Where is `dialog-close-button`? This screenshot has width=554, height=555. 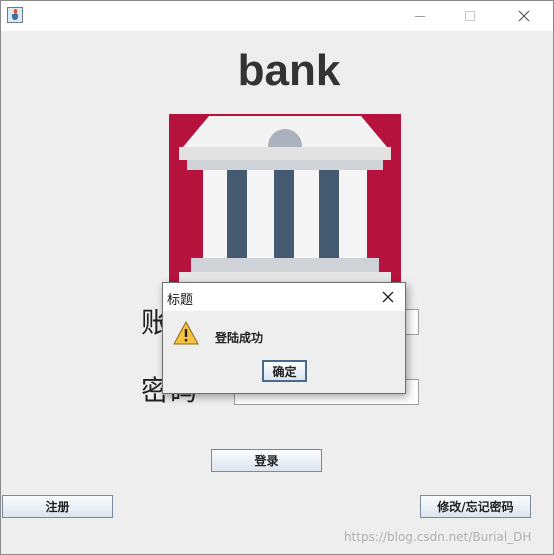
dialog-close-button is located at coordinates (388, 297).